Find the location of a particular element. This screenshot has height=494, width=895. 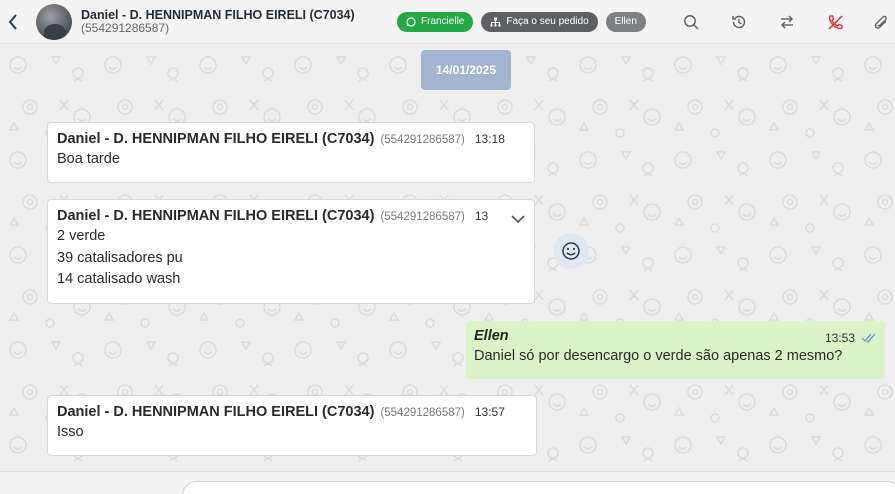

whatsapp-icon is located at coordinates (411, 21).